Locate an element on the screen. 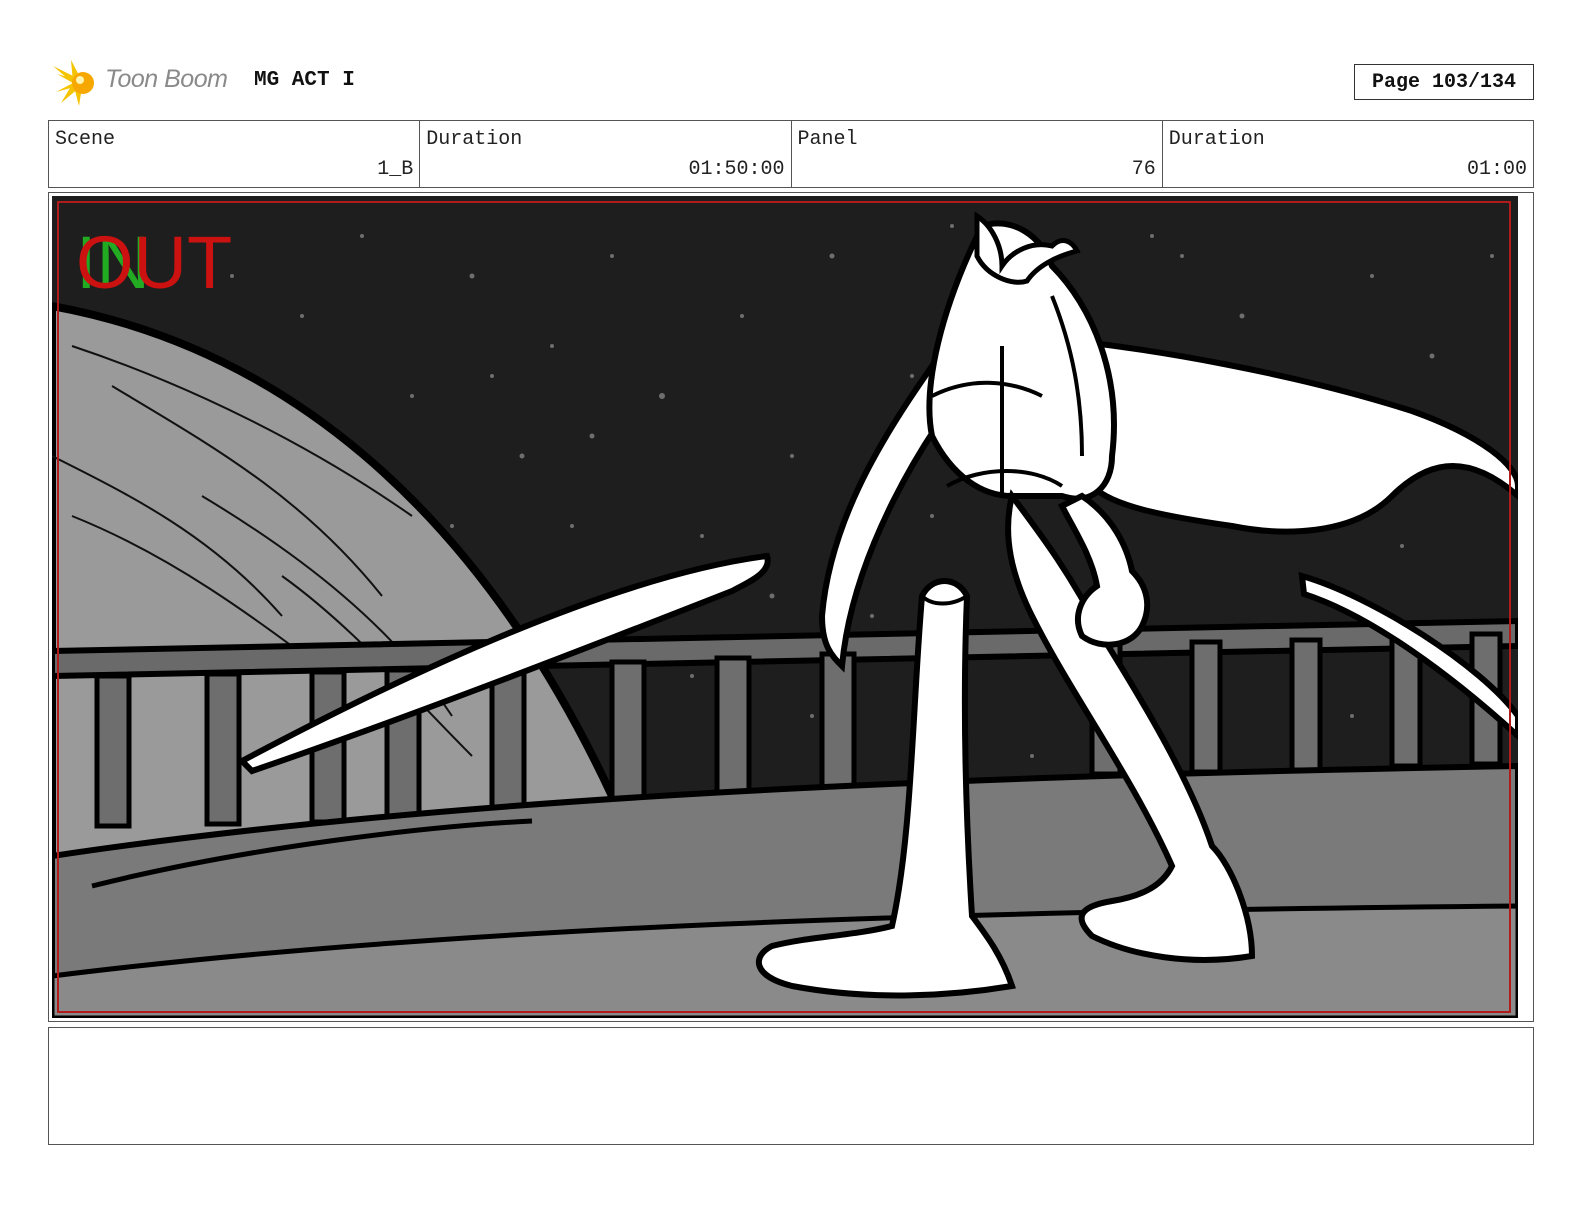 The height and width of the screenshot is (1225, 1582). scene-label: Scene is located at coordinates (85, 139).